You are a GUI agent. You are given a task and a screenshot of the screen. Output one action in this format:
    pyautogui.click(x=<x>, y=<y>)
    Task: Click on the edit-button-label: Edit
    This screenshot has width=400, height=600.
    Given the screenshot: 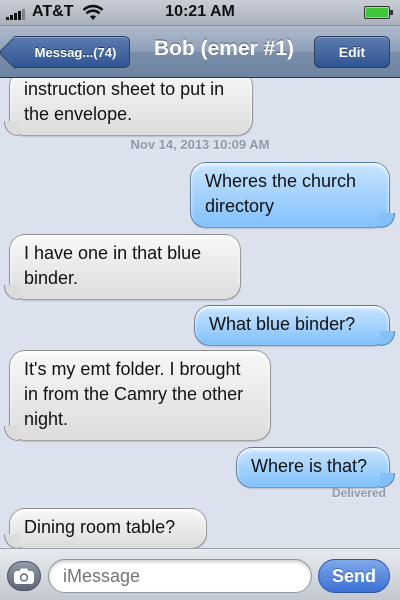 What is the action you would take?
    pyautogui.click(x=352, y=52)
    